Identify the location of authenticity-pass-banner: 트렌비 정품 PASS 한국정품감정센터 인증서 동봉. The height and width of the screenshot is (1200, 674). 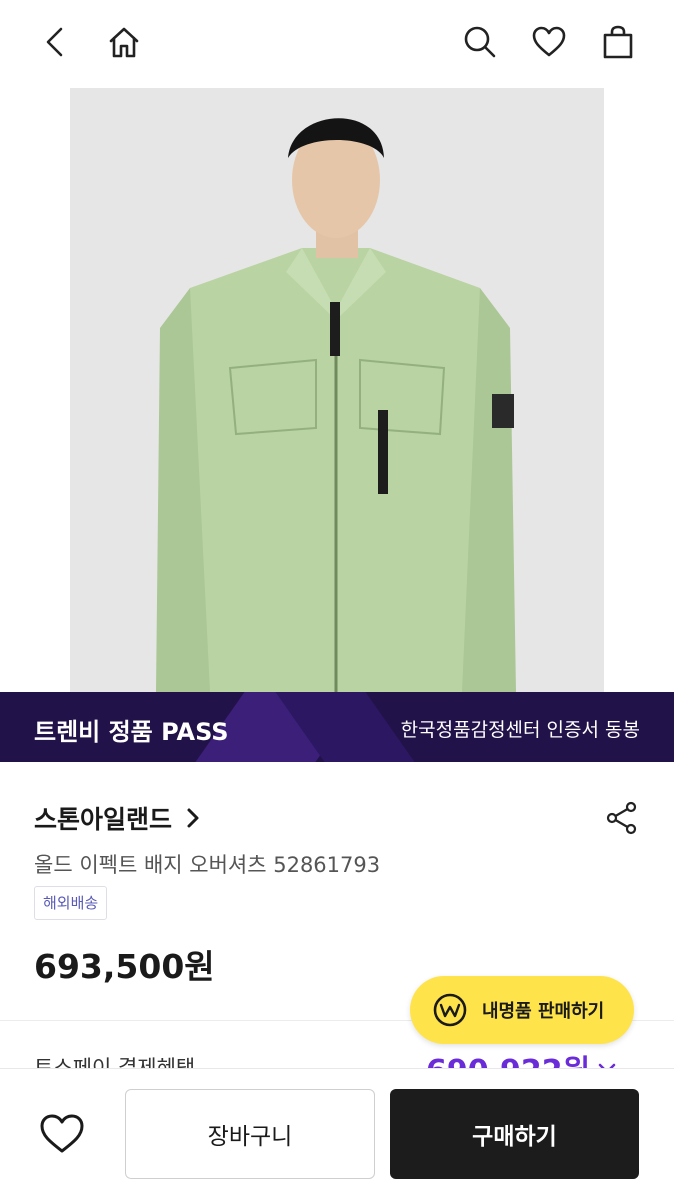
(337, 727).